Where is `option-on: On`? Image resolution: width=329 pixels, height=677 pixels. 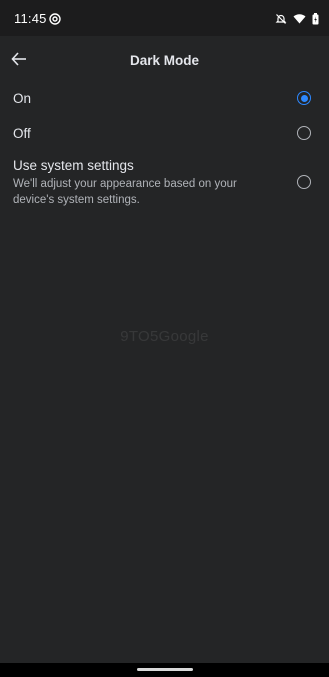
option-on: On is located at coordinates (164, 99).